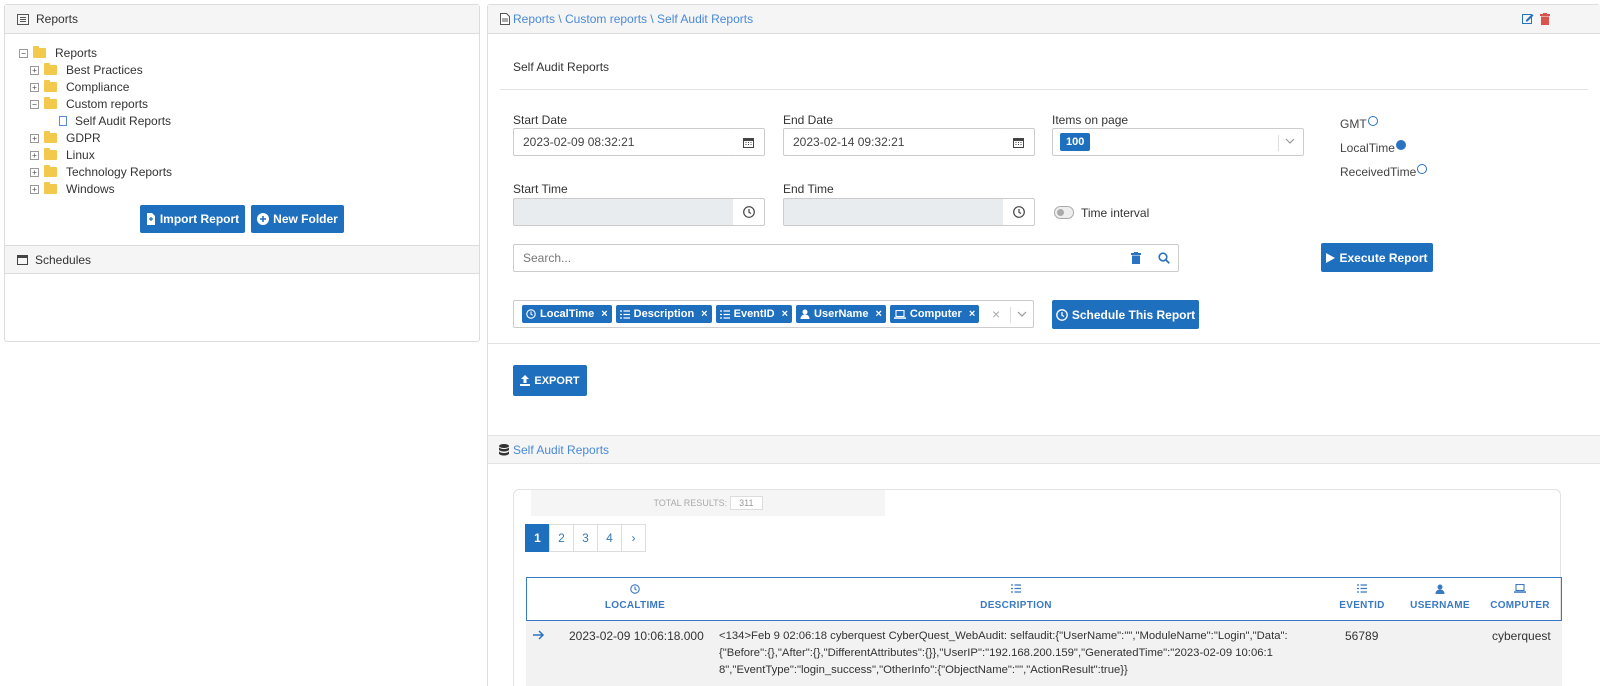 This screenshot has width=1600, height=686. Describe the element at coordinates (86, 70) in the screenshot. I see `tree-item-best-practices: + Best Practices` at that location.